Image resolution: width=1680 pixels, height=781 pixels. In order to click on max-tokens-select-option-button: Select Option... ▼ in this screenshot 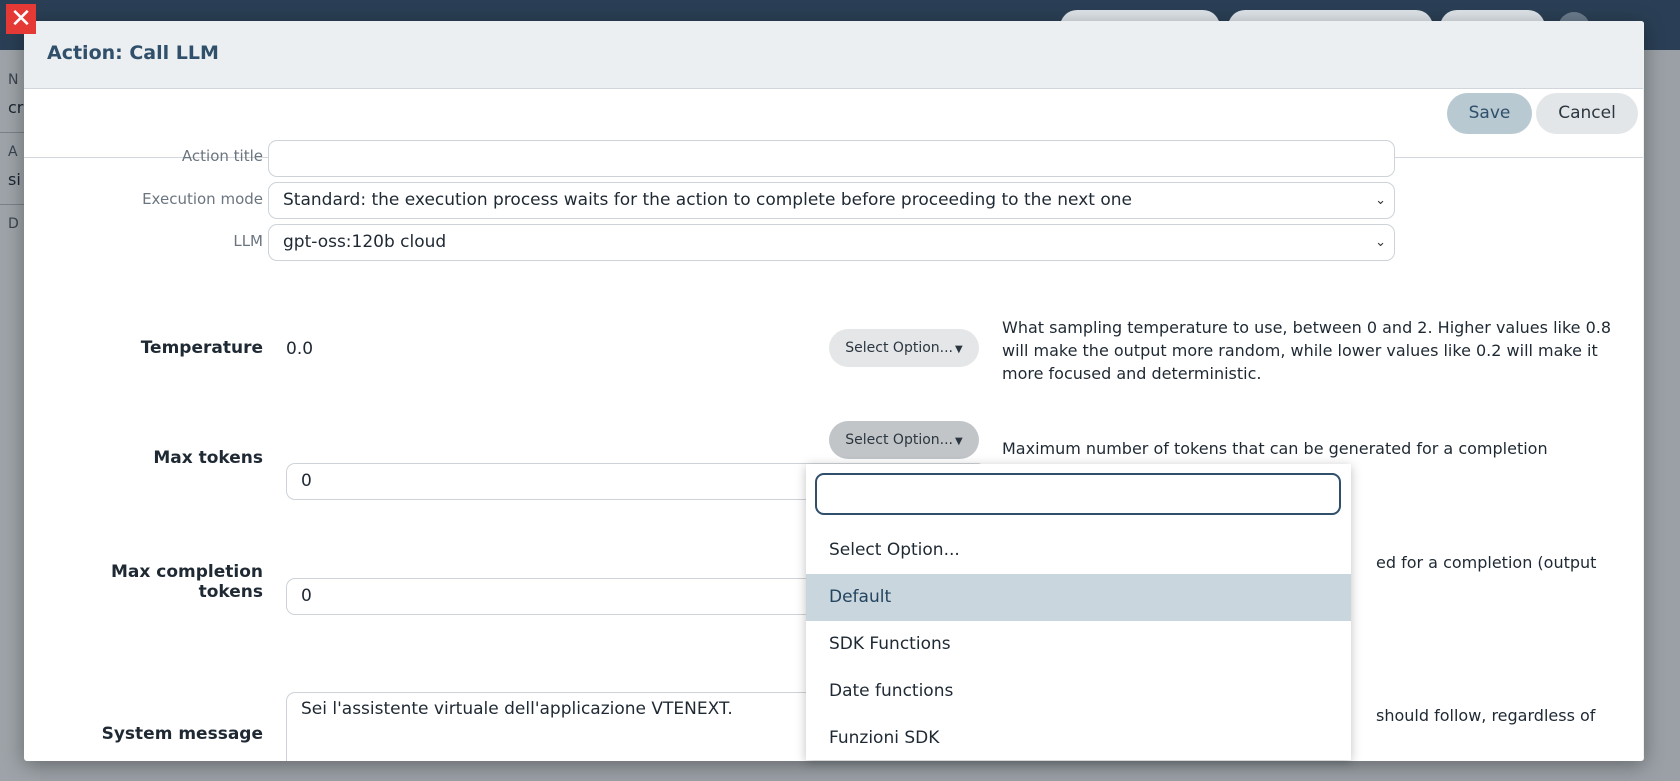, I will do `click(904, 440)`.